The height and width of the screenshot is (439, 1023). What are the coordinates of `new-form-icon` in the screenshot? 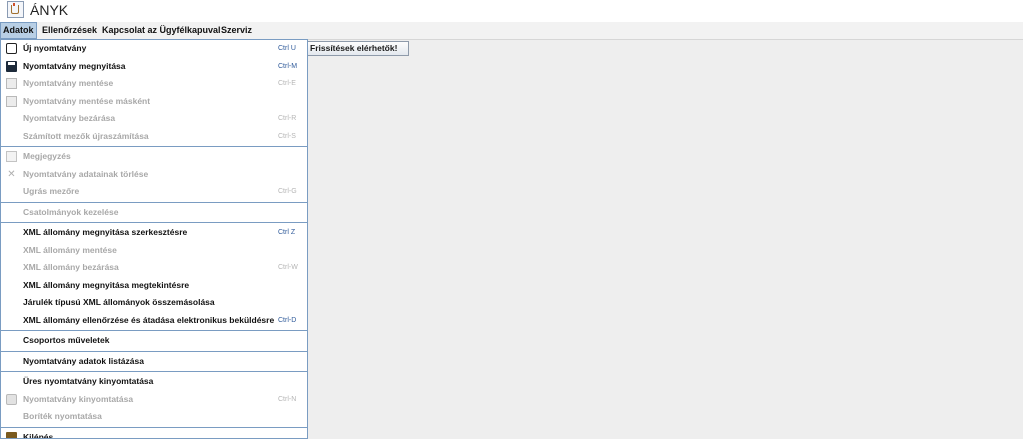 It's located at (11, 48).